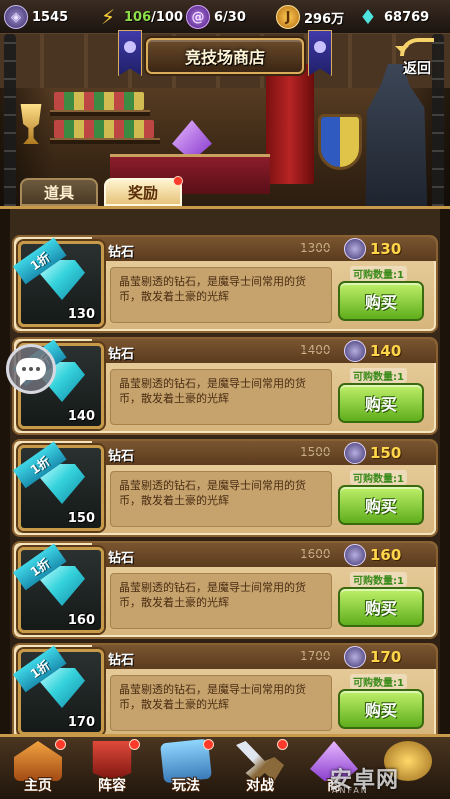 This screenshot has height=799, width=450. Describe the element at coordinates (340, 142) in the screenshot. I see `shield-decoration` at that location.